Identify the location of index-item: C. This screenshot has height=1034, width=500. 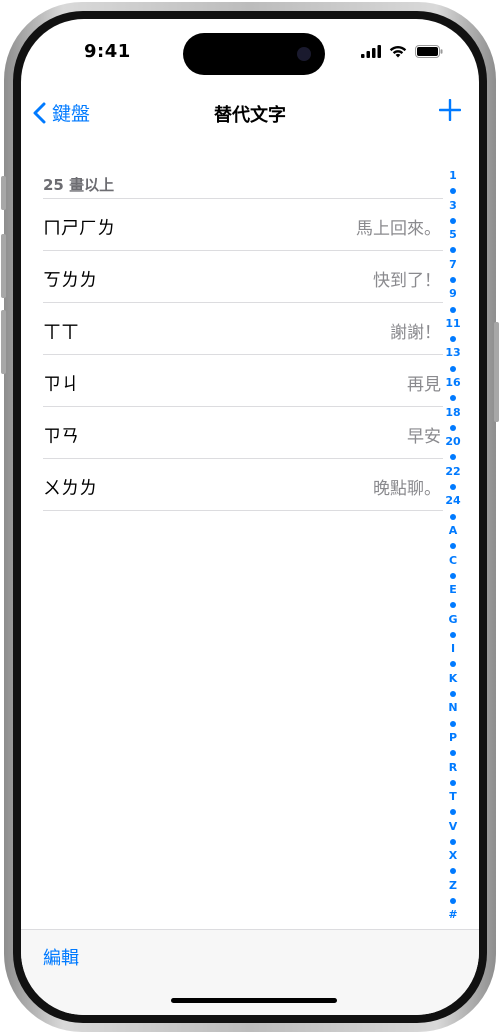
(453, 561).